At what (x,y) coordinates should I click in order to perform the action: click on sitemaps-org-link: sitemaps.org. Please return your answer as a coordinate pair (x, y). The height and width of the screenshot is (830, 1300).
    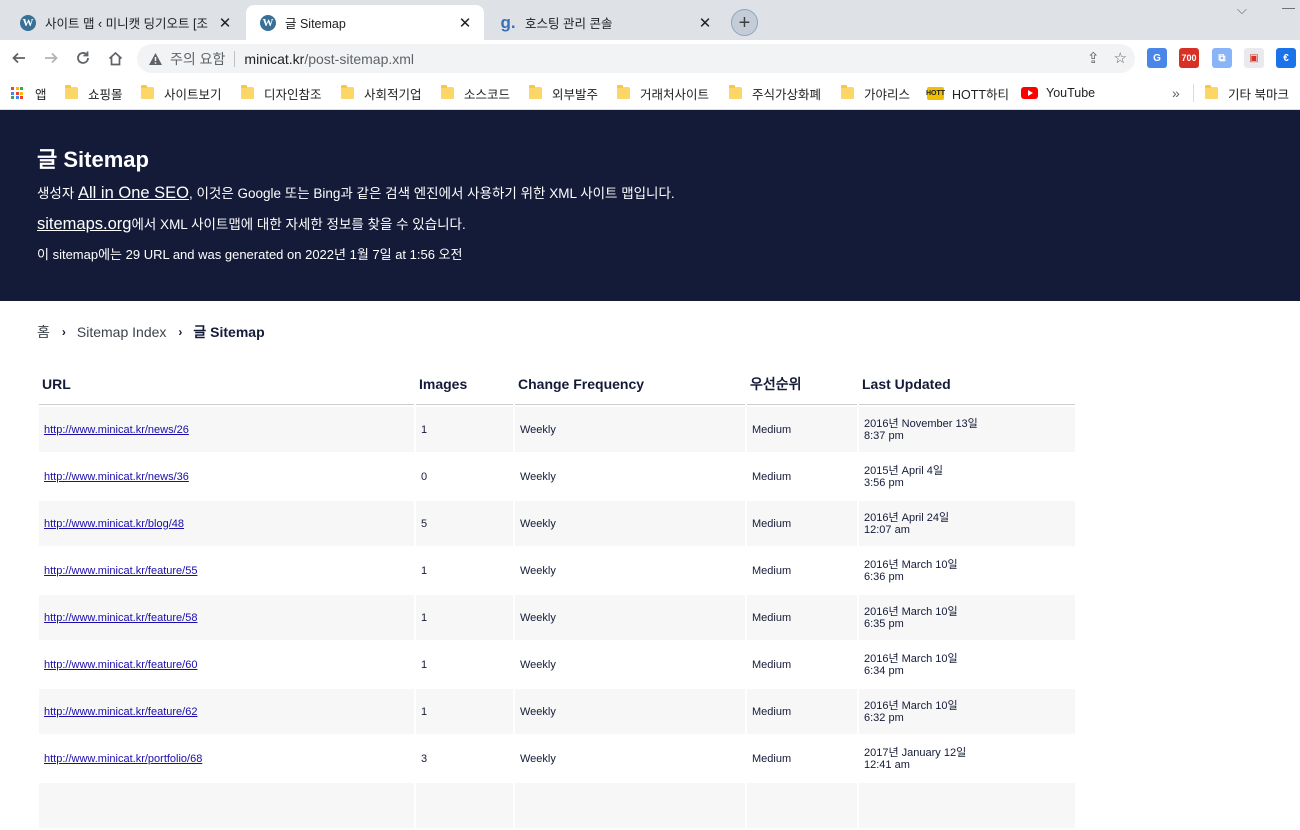
    Looking at the image, I should click on (84, 224).